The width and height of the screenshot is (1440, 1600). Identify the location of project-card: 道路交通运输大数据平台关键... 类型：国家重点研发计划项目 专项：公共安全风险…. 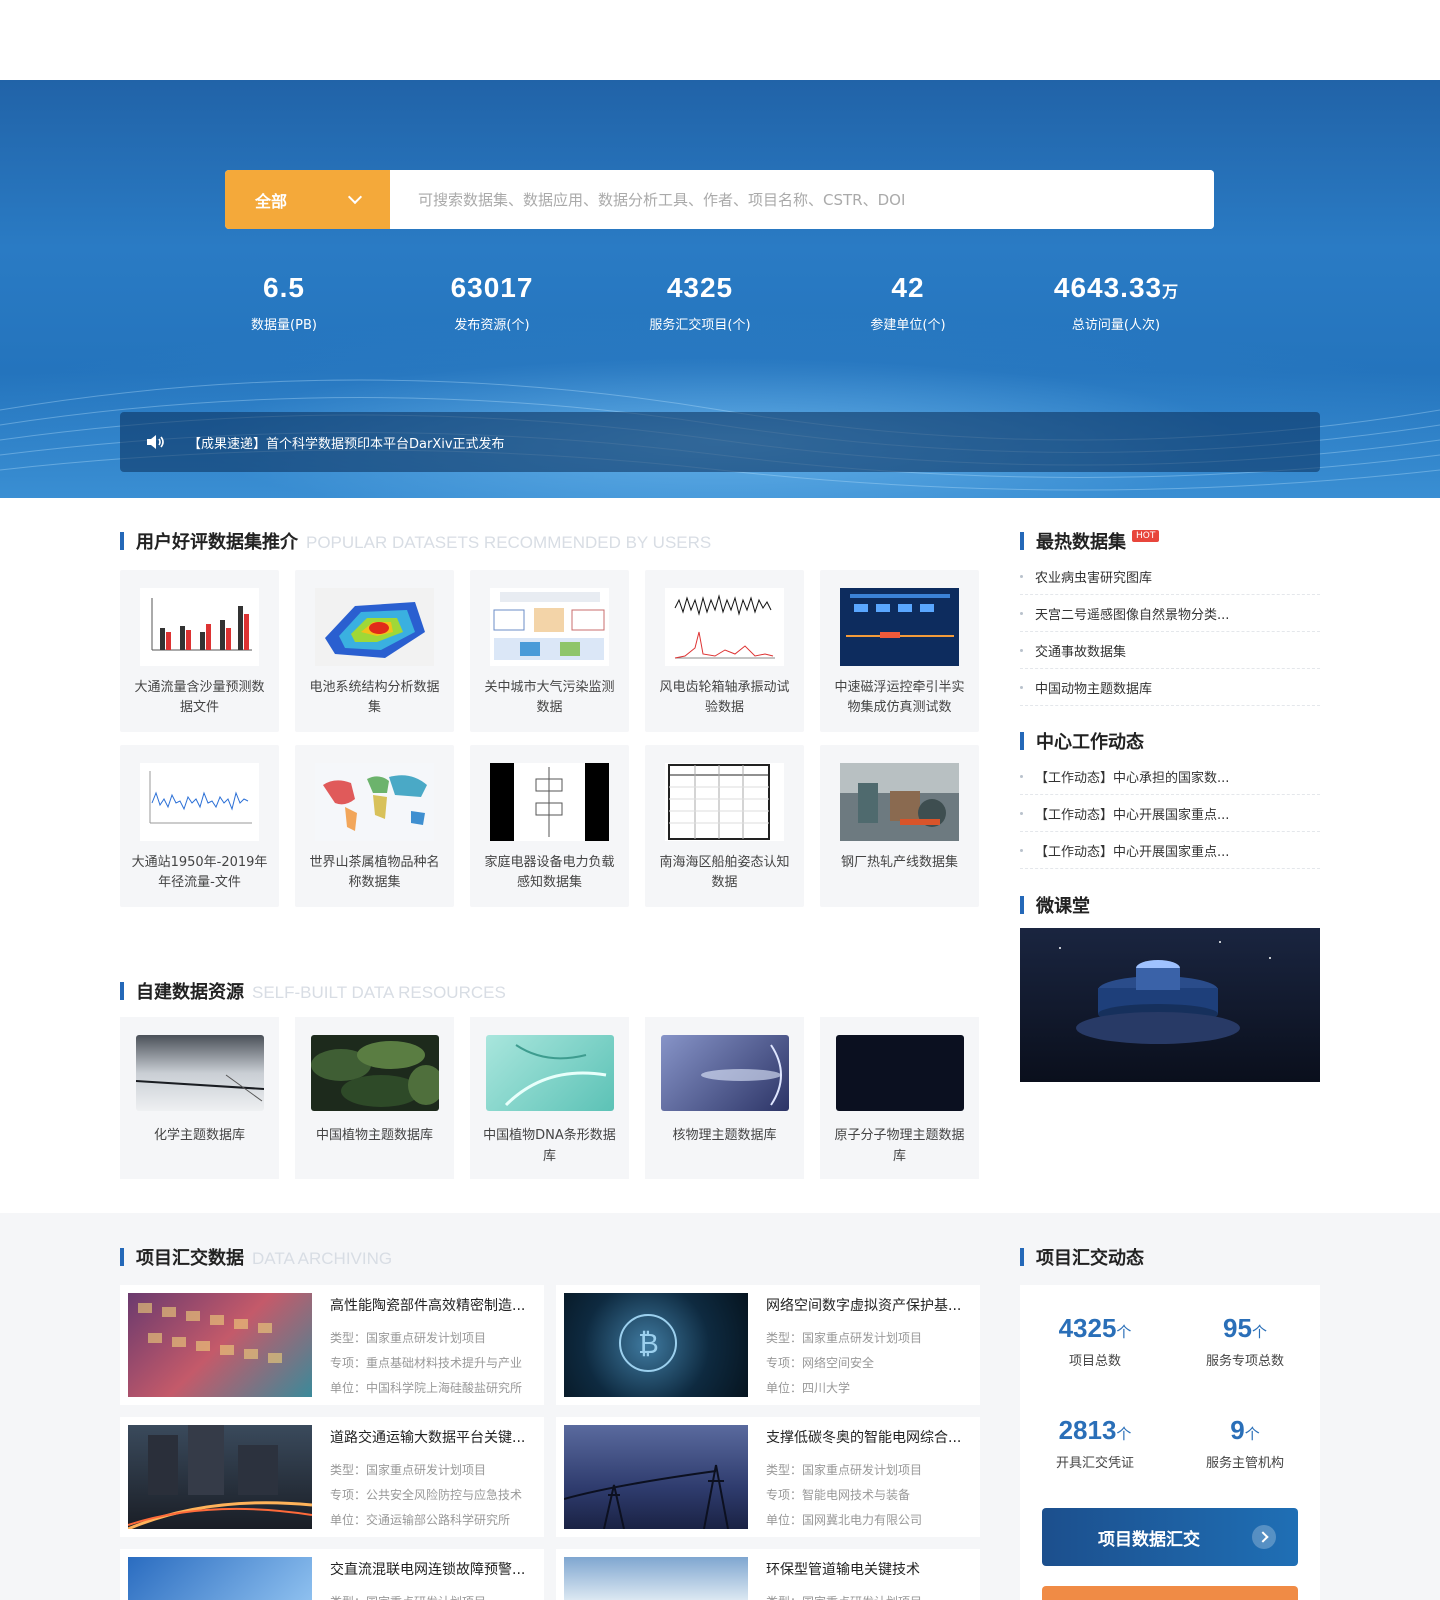
(332, 1477).